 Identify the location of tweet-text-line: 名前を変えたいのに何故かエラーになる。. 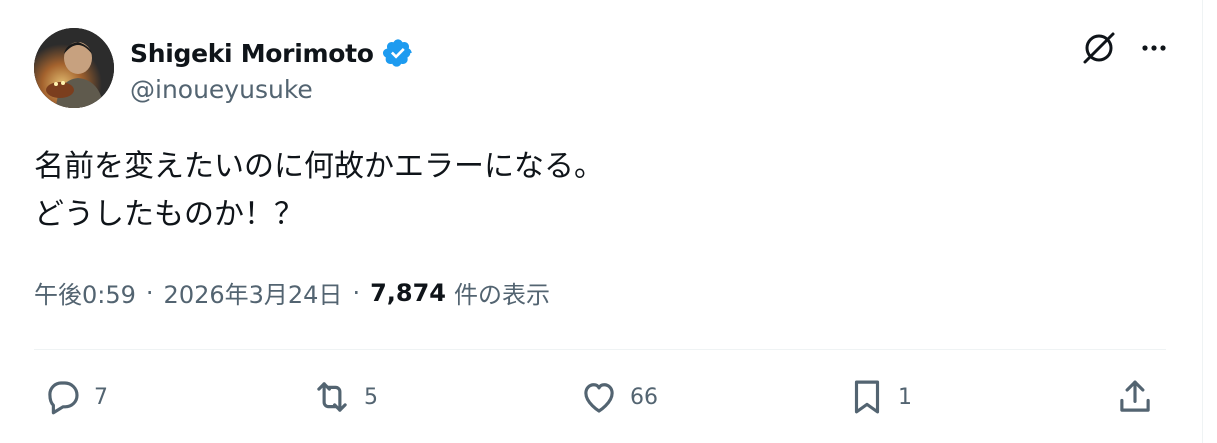
(319, 166).